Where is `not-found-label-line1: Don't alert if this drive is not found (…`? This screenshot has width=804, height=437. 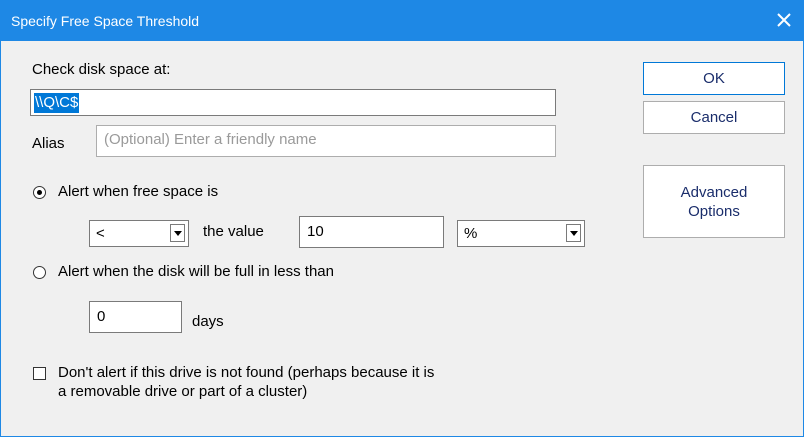
not-found-label-line1: Don't alert if this drive is not found (… is located at coordinates (246, 372).